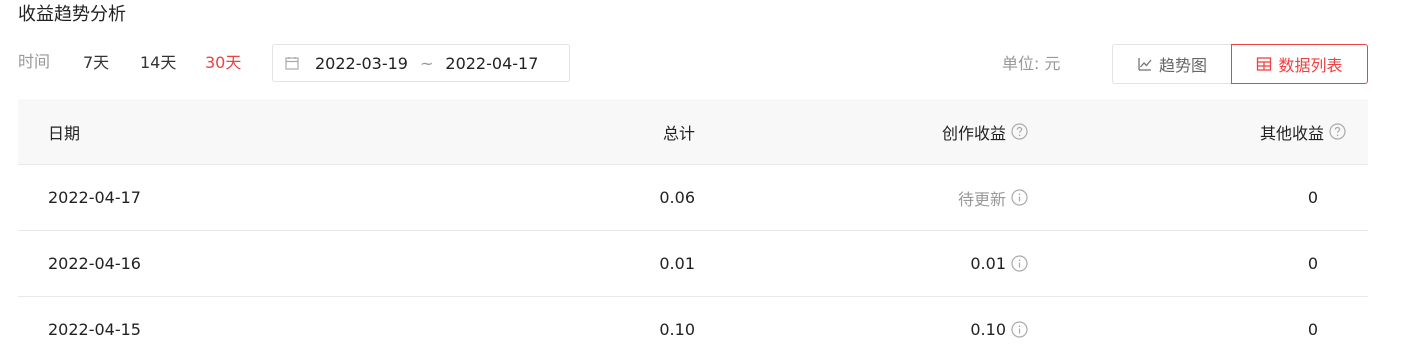  What do you see at coordinates (72, 14) in the screenshot?
I see `page-title: 收益趋势分析` at bounding box center [72, 14].